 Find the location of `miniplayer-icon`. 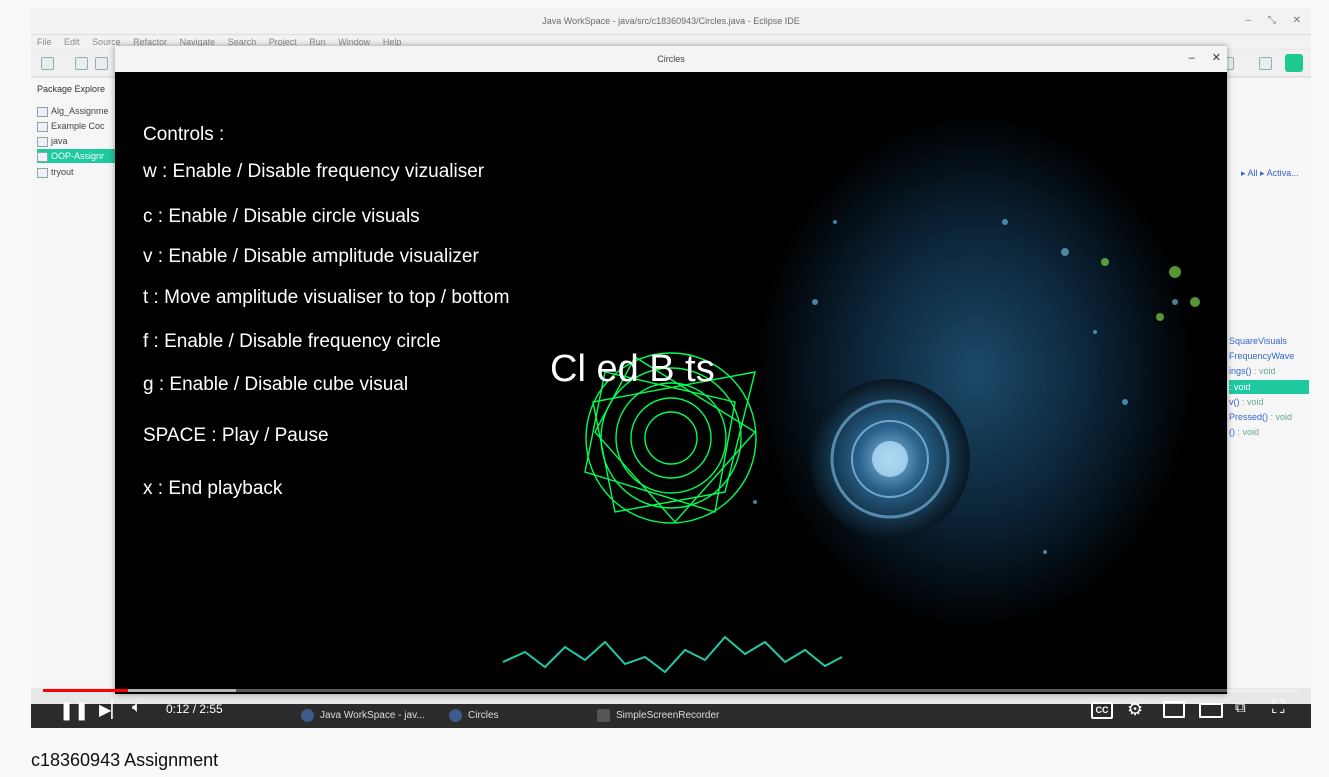

miniplayer-icon is located at coordinates (1174, 709).